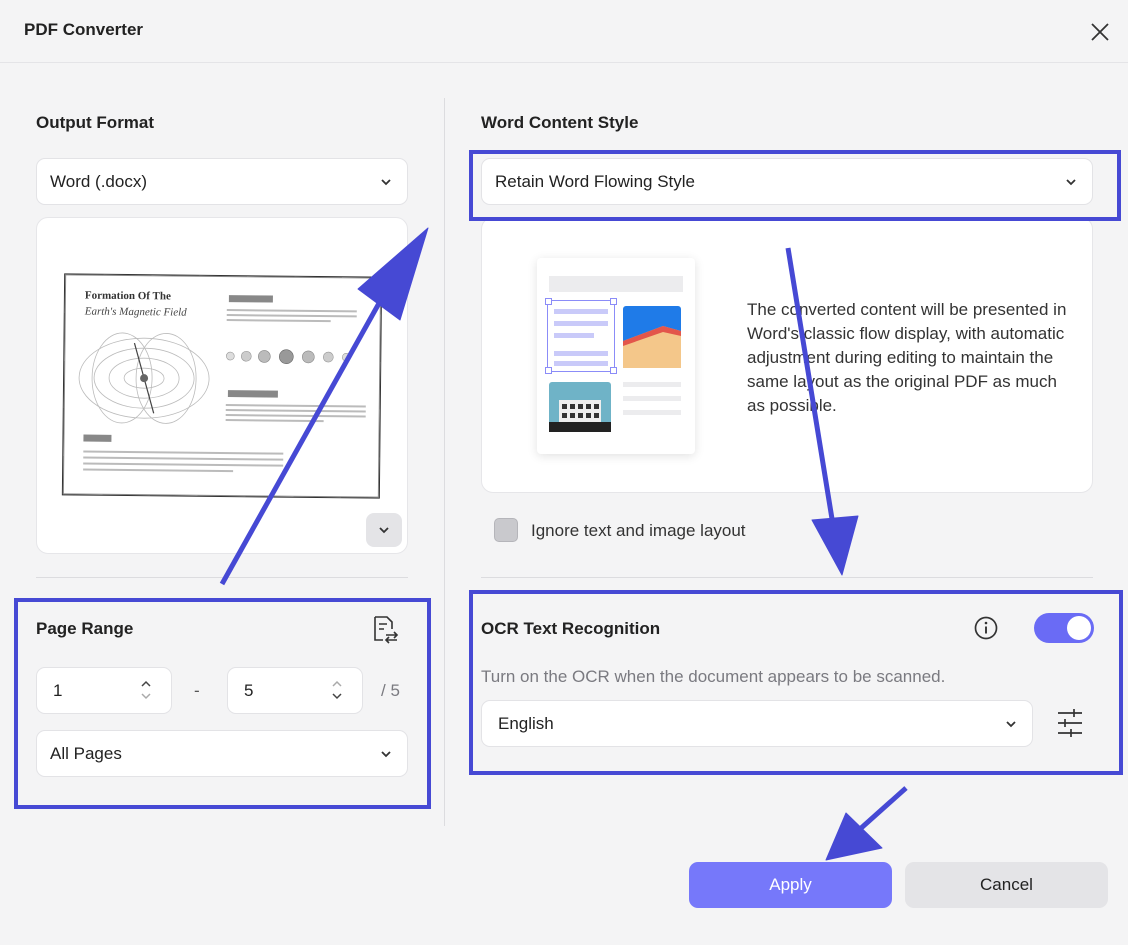 This screenshot has height=945, width=1128. What do you see at coordinates (85, 628) in the screenshot?
I see `page-range-label: Page Range` at bounding box center [85, 628].